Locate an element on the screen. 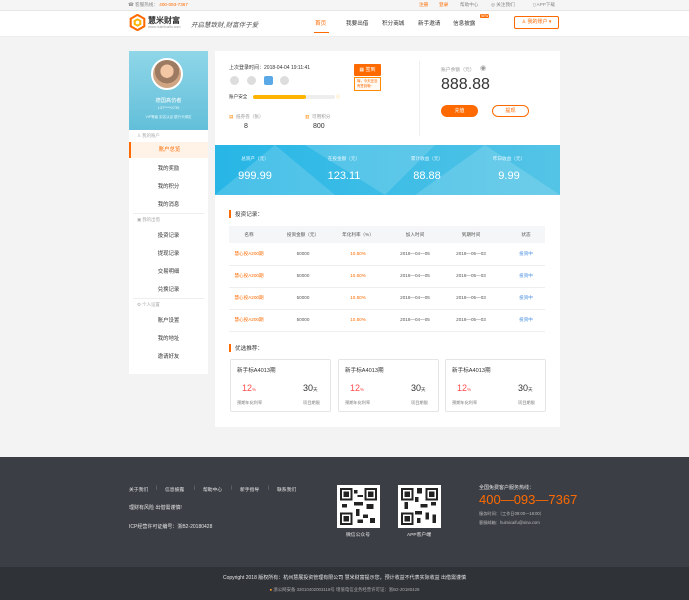 The image size is (689, 600). points-icon: ▥ is located at coordinates (307, 116).